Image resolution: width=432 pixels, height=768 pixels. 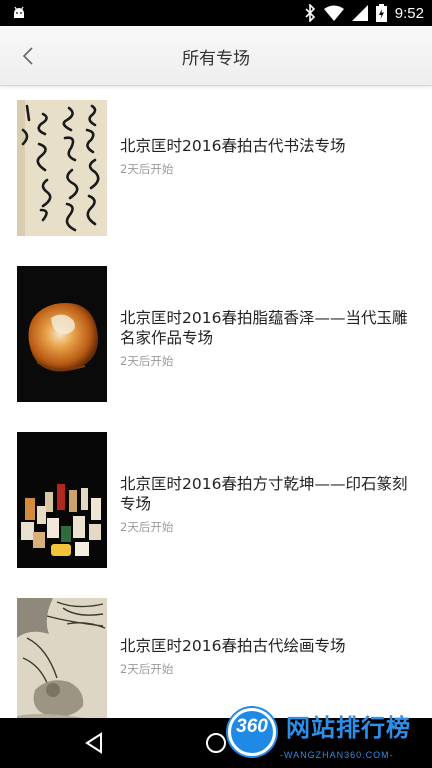 I want to click on item-title: 北京匡时2016春拍脂蕴香泽——当代玉雕名家作品专场, so click(x=264, y=328).